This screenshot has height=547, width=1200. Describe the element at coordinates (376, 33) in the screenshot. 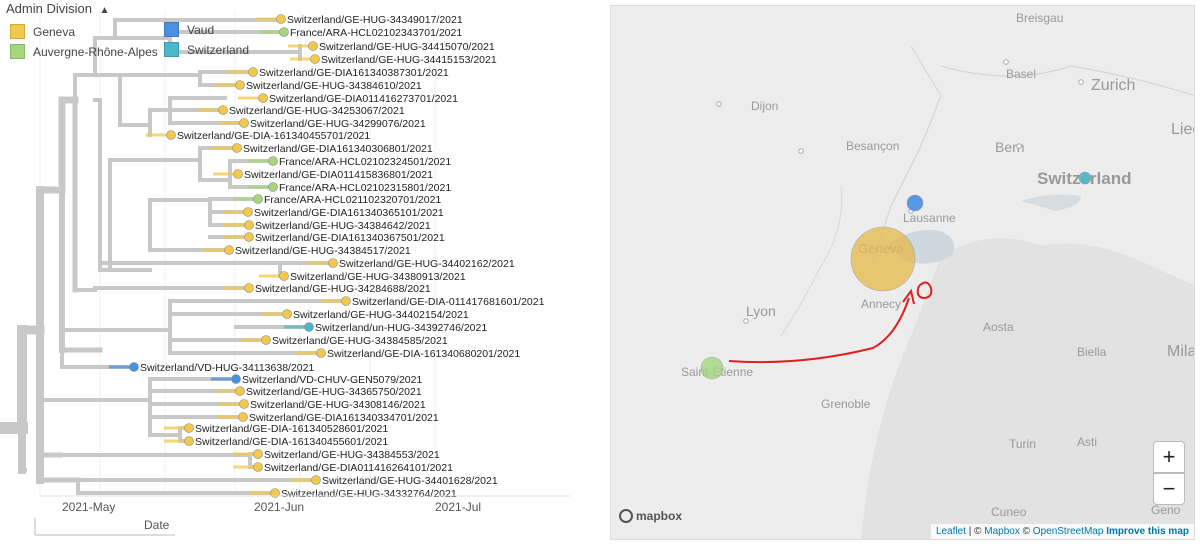

I see `tip-label: France/ARA-HCL02102343701/2021` at that location.